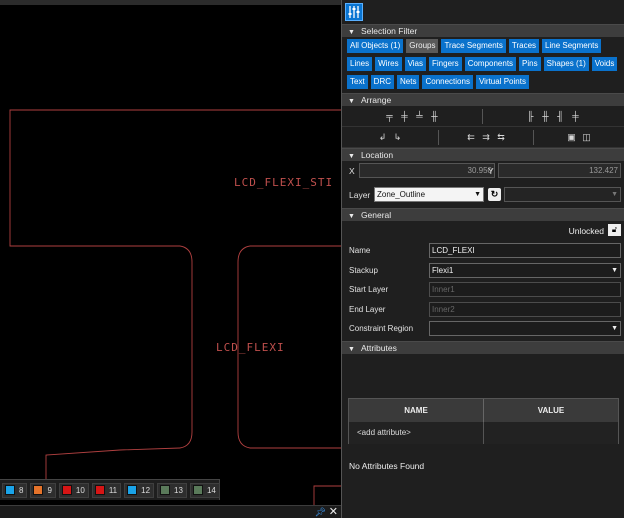 The height and width of the screenshot is (518, 624). What do you see at coordinates (473, 46) in the screenshot?
I see `filter-chip-trace-segments: Trace Segments` at bounding box center [473, 46].